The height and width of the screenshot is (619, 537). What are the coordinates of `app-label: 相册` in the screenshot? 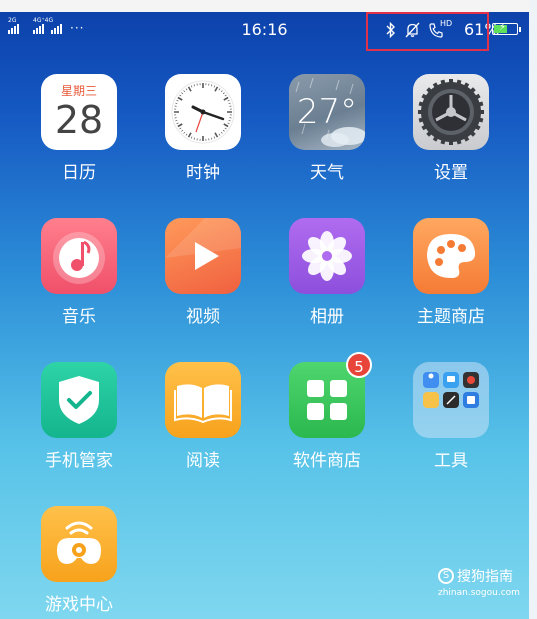 It's located at (327, 317).